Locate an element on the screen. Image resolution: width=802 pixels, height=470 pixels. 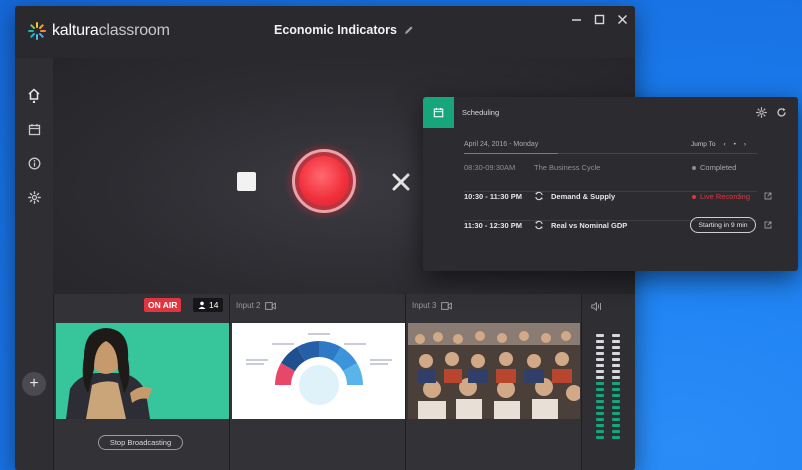
maximize-icon is located at coordinates (599, 19).